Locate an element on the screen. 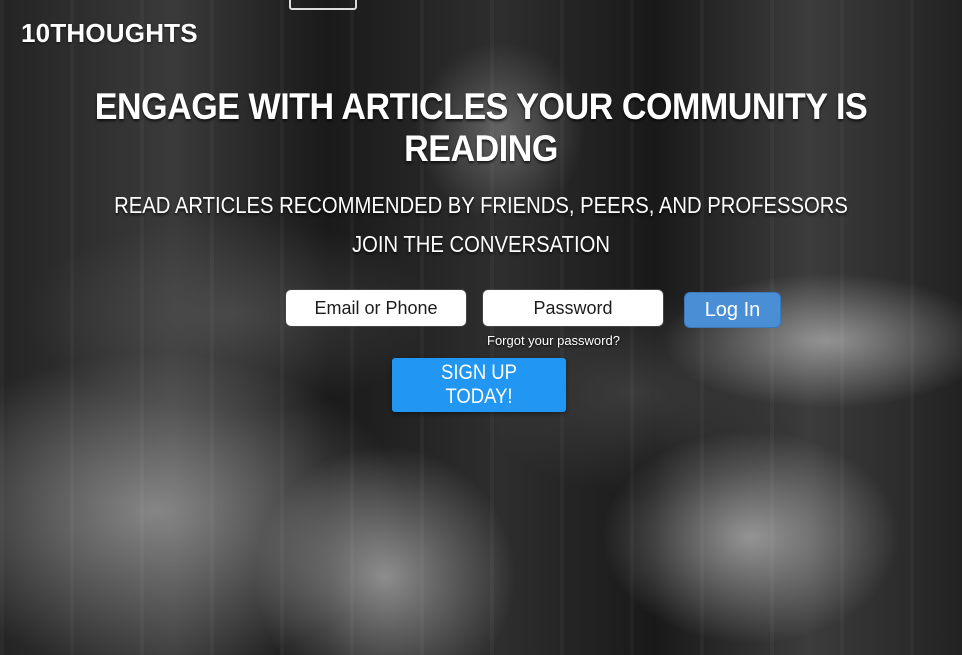  hero-subline-join: JOIN THE CONVERSATION is located at coordinates (481, 244).